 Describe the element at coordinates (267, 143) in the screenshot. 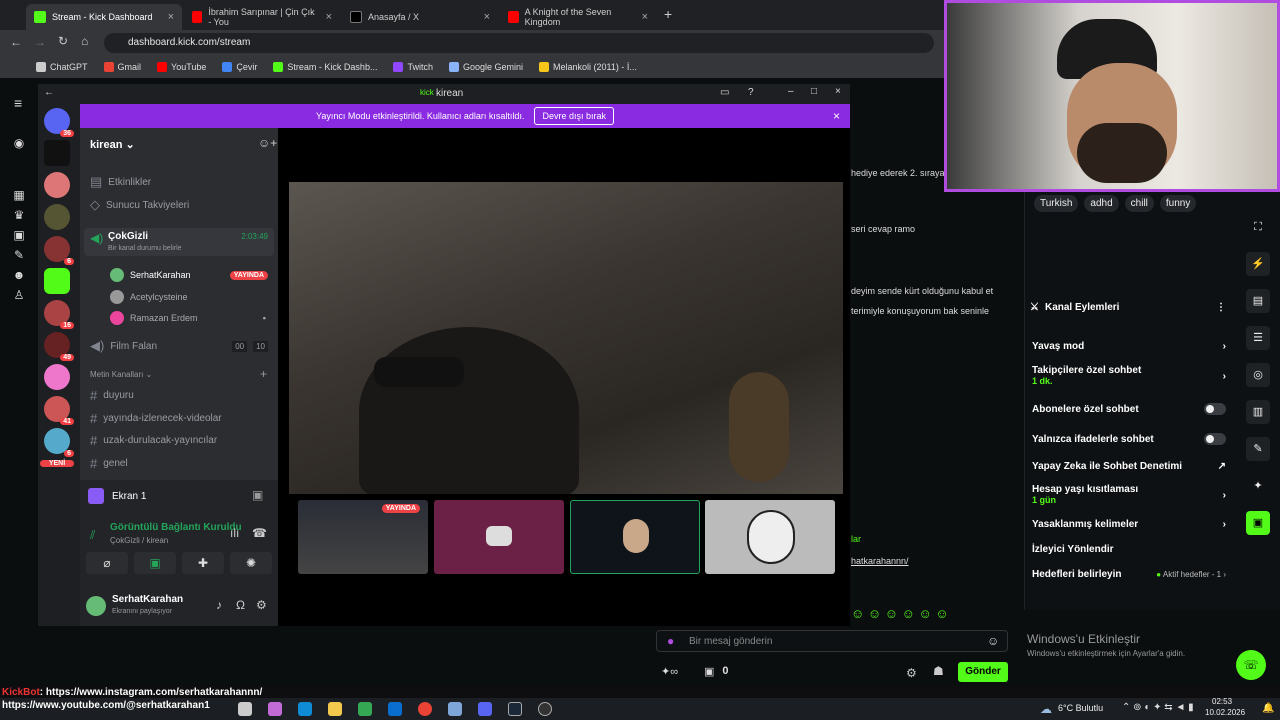

I see `invite-icon: ☺+` at that location.